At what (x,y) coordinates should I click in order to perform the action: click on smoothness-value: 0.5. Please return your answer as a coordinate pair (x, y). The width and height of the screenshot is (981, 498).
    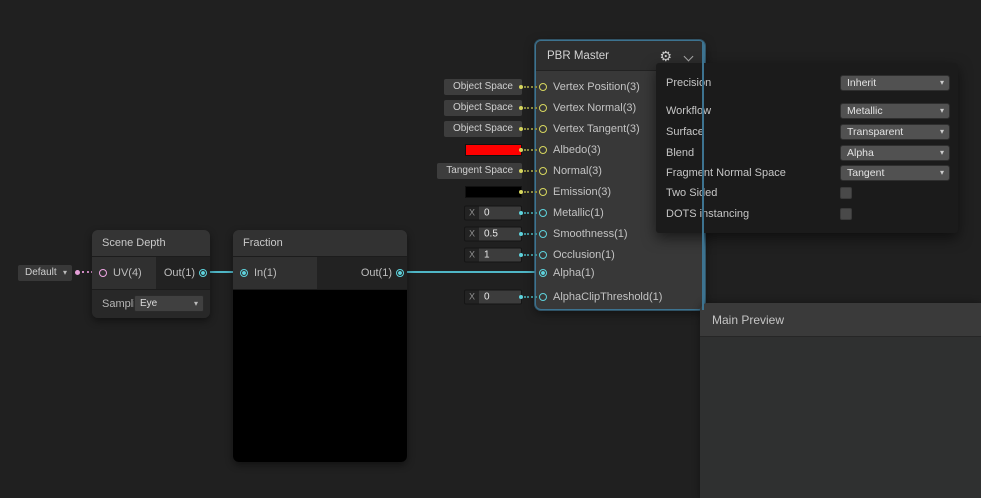
    Looking at the image, I should click on (500, 234).